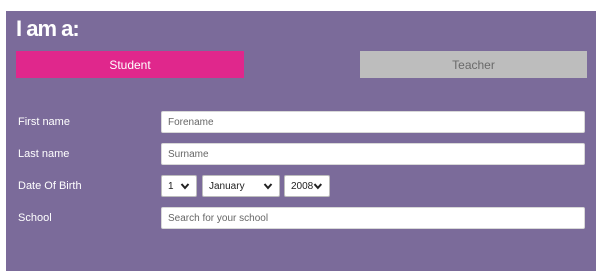 The image size is (598, 273). Describe the element at coordinates (48, 28) in the screenshot. I see `role-heading: I am a:` at that location.